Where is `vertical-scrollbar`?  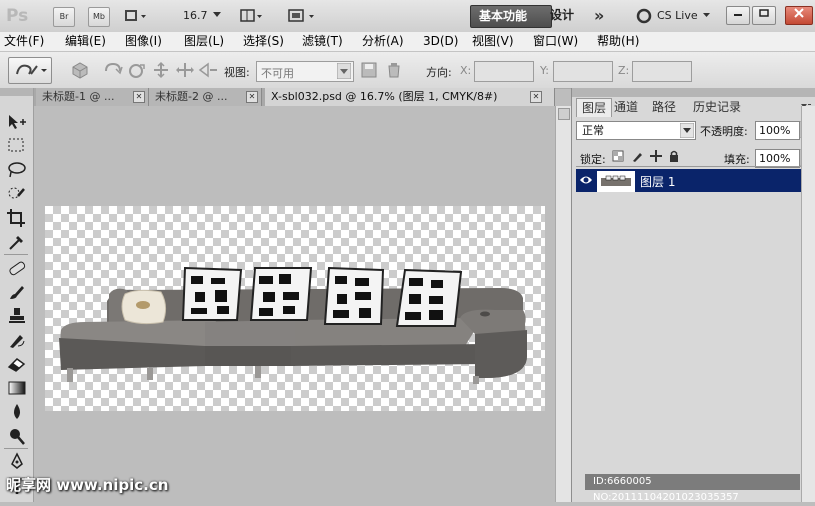 vertical-scrollbar is located at coordinates (563, 304).